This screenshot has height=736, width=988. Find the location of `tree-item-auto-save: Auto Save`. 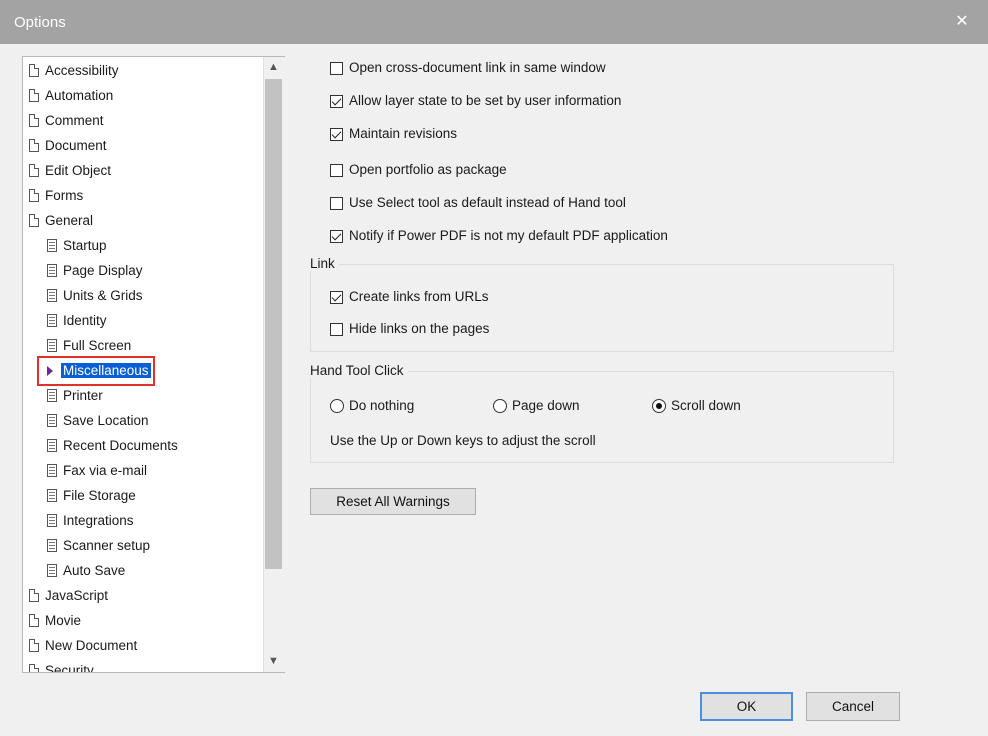

tree-item-auto-save: Auto Save is located at coordinates (86, 571).